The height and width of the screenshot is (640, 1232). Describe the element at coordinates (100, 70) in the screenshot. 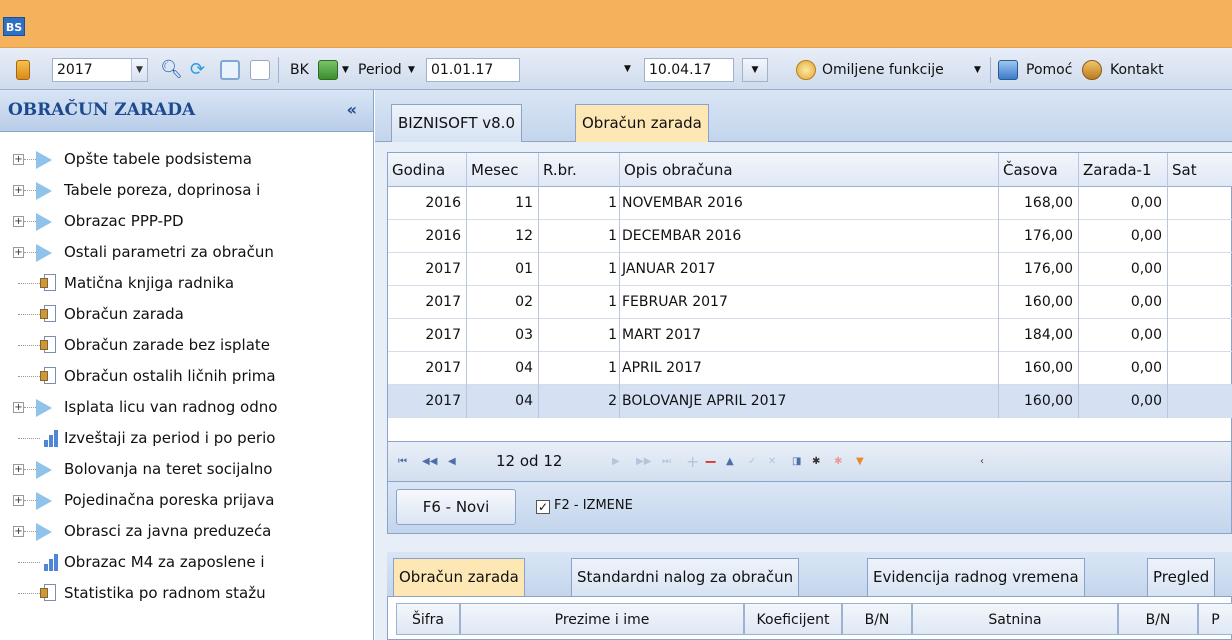

I see `year-select: 2017 ▼` at that location.